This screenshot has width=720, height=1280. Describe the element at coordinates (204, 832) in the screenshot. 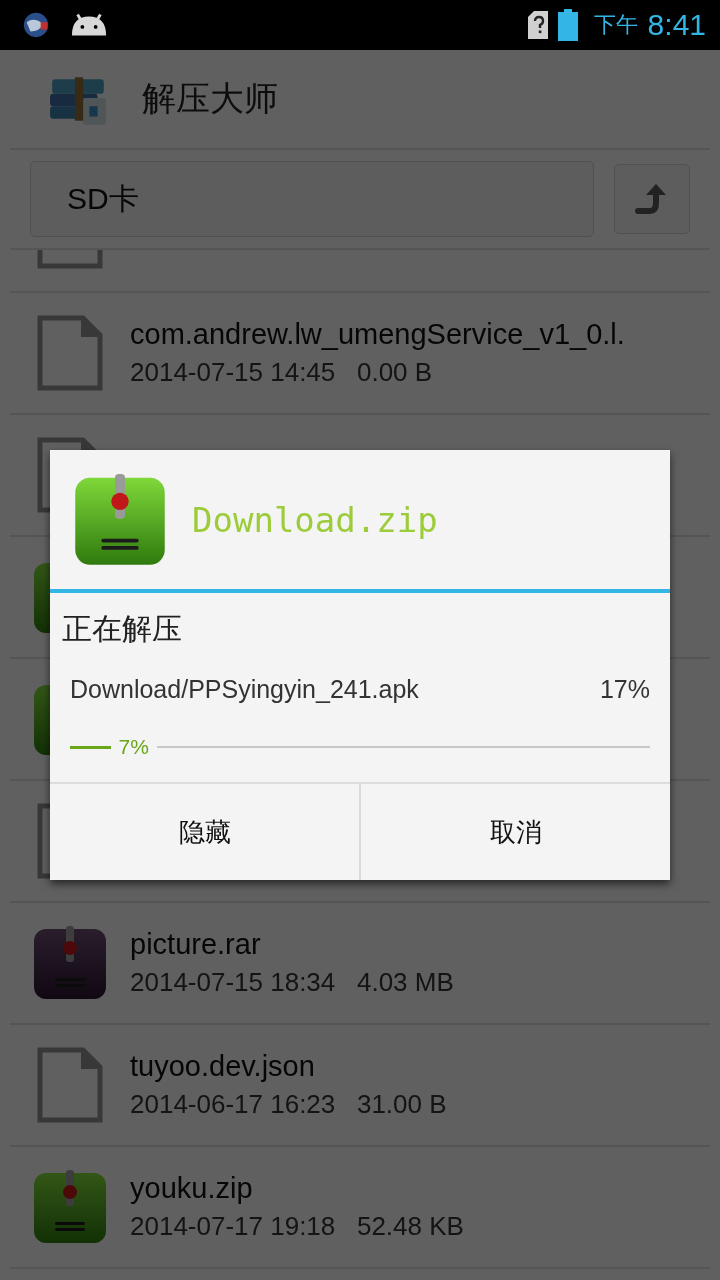

I see `dialog-button: 隐藏` at that location.